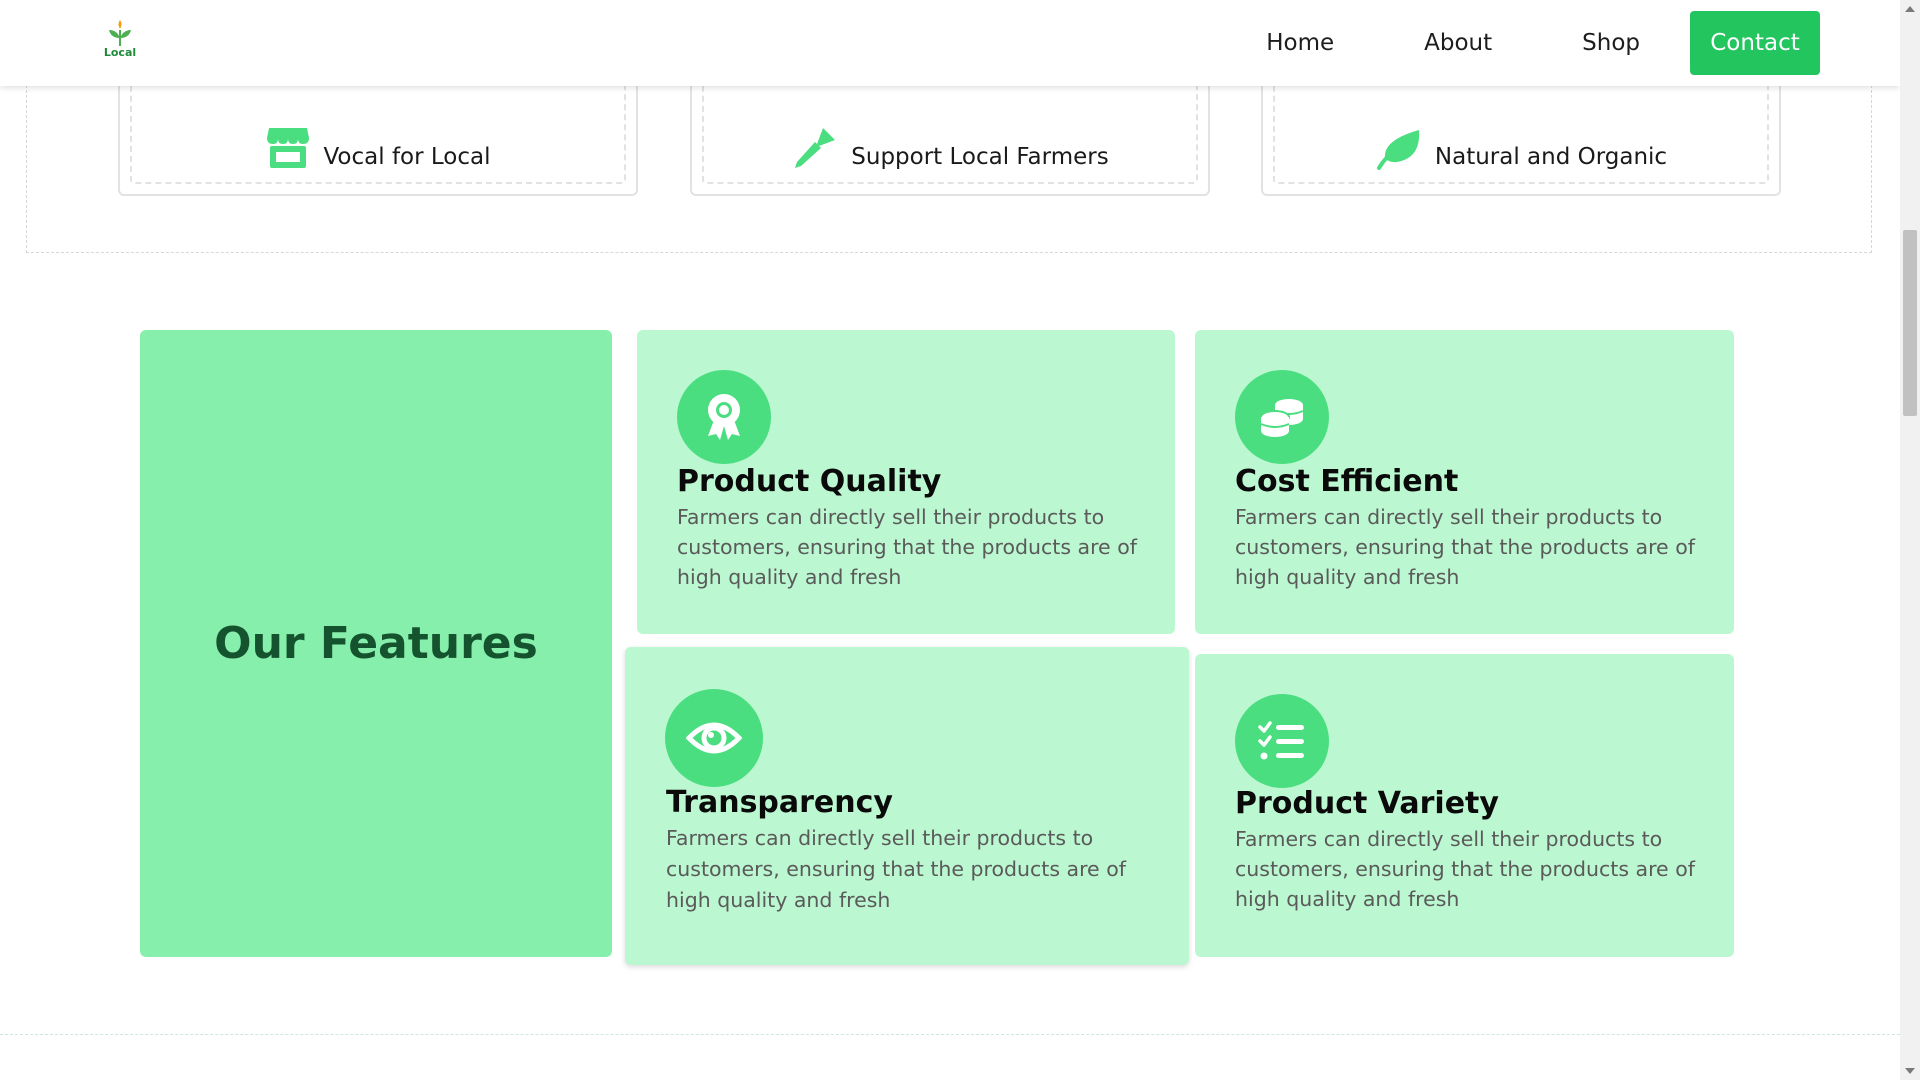  Describe the element at coordinates (120, 33) in the screenshot. I see `sprout-logo-icon` at that location.